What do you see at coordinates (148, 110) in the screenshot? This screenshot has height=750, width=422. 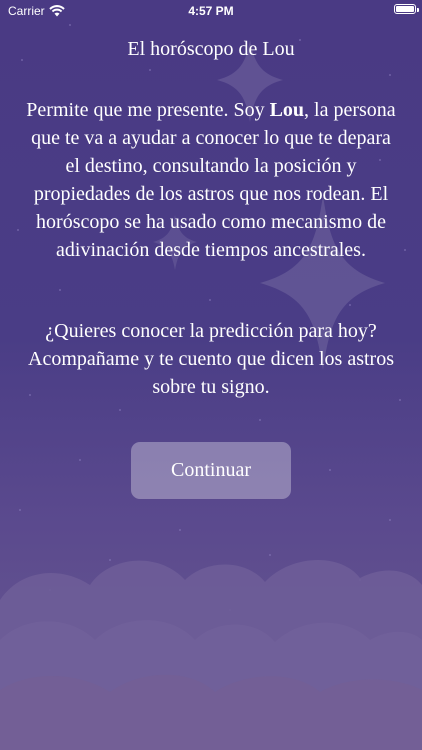 I see `intro-text-before: Permite que me presente. Soy` at bounding box center [148, 110].